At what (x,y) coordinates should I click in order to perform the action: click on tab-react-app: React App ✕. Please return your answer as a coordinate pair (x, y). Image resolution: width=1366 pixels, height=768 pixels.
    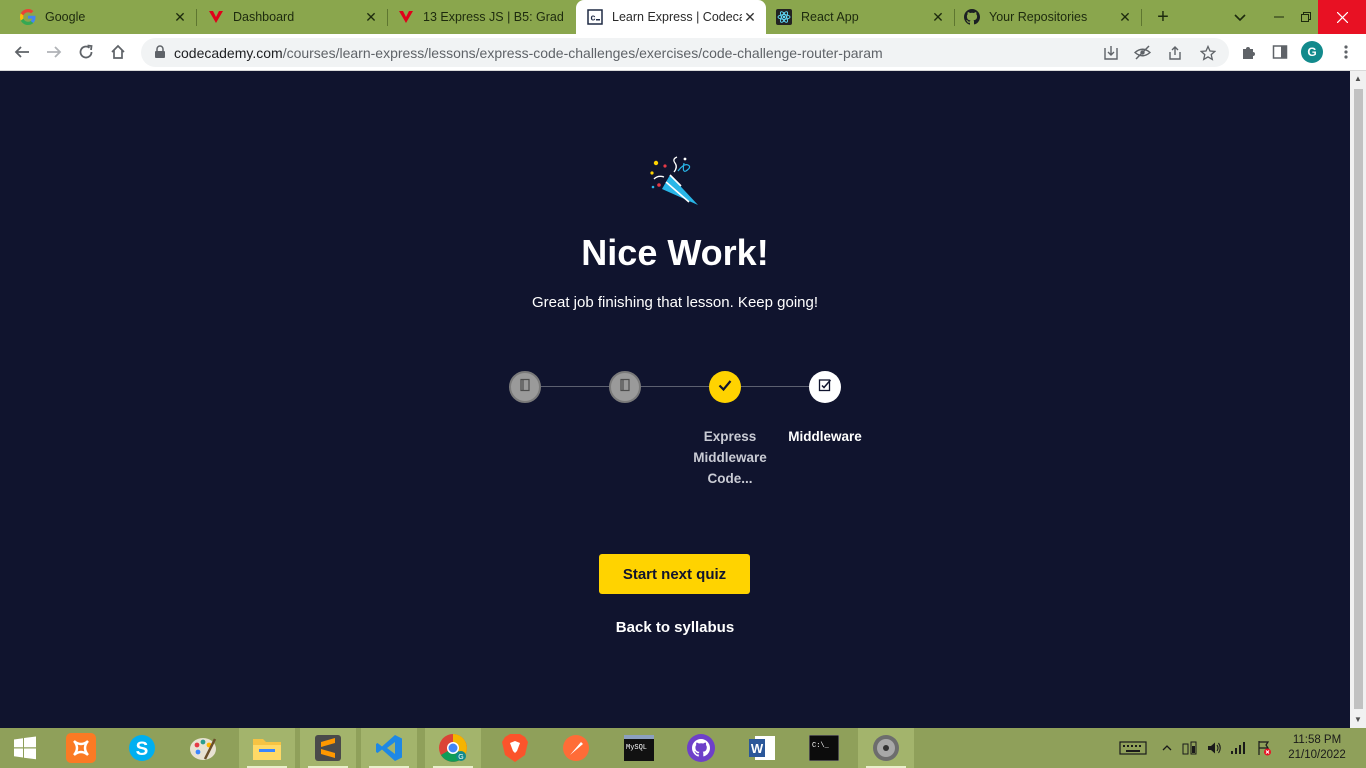
    Looking at the image, I should click on (860, 17).